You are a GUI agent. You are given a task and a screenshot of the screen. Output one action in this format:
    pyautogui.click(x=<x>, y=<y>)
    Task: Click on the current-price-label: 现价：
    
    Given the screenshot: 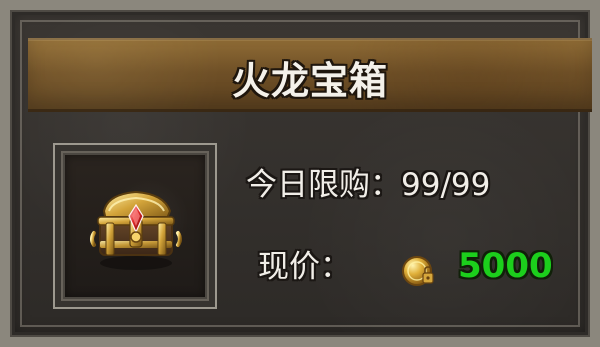 What is the action you would take?
    pyautogui.click(x=304, y=267)
    